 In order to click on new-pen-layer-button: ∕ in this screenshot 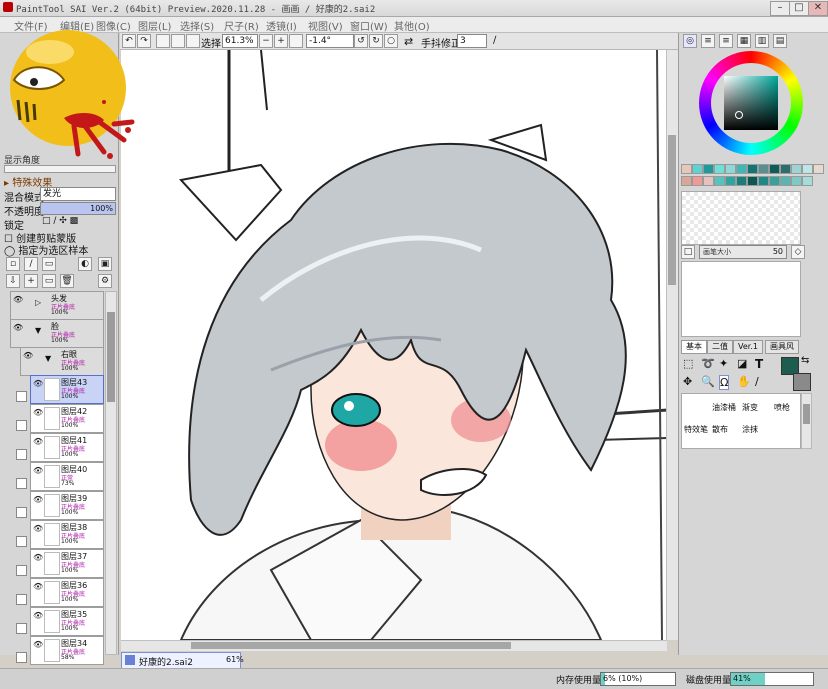, I will do `click(31, 264)`.